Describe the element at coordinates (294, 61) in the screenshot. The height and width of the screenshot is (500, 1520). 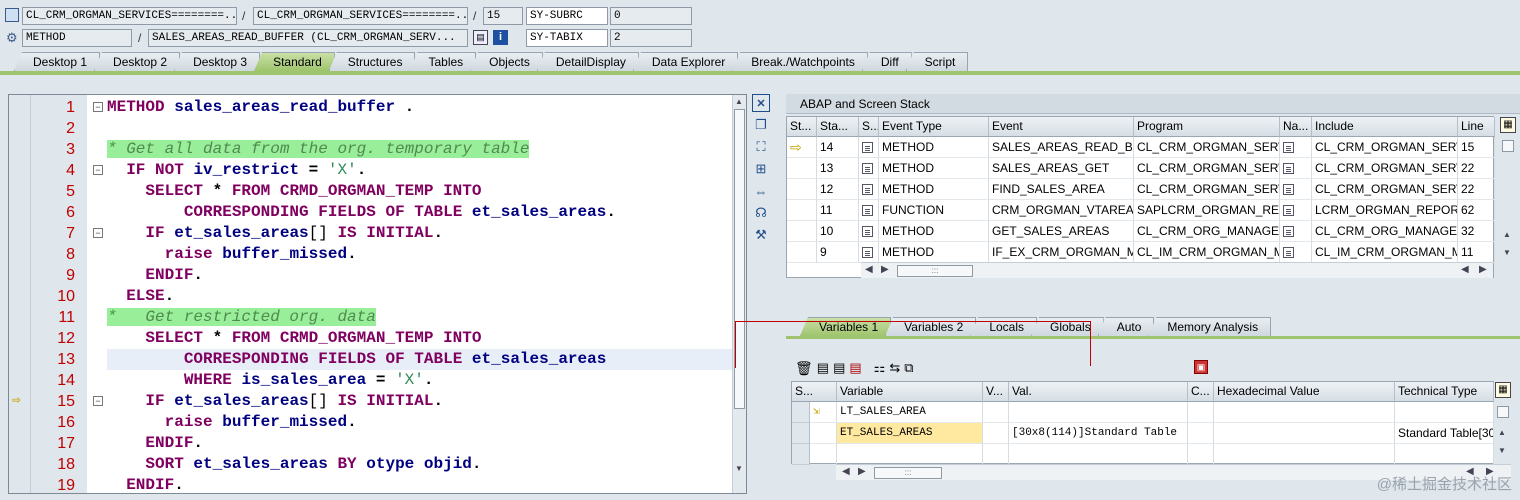
I see `tab-standard: Standard` at that location.